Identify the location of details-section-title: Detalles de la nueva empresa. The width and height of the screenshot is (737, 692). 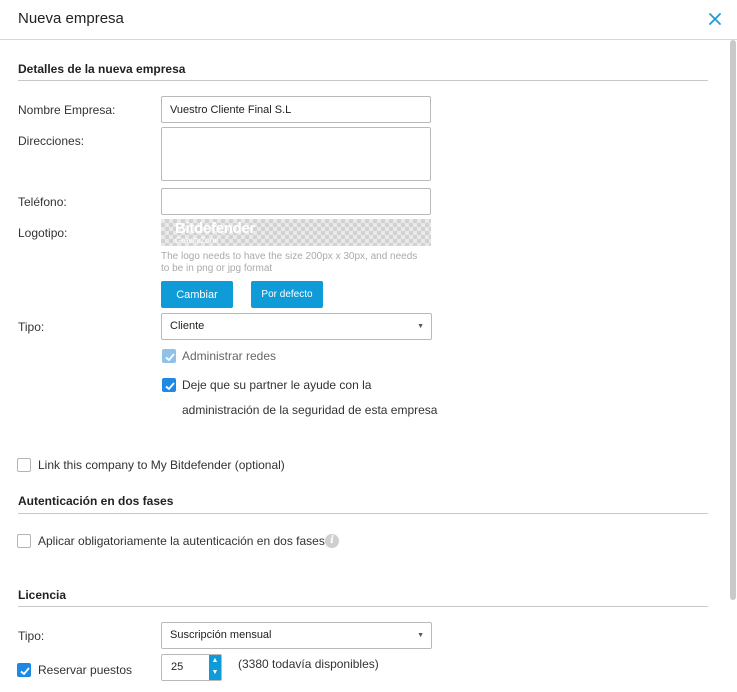
(102, 69).